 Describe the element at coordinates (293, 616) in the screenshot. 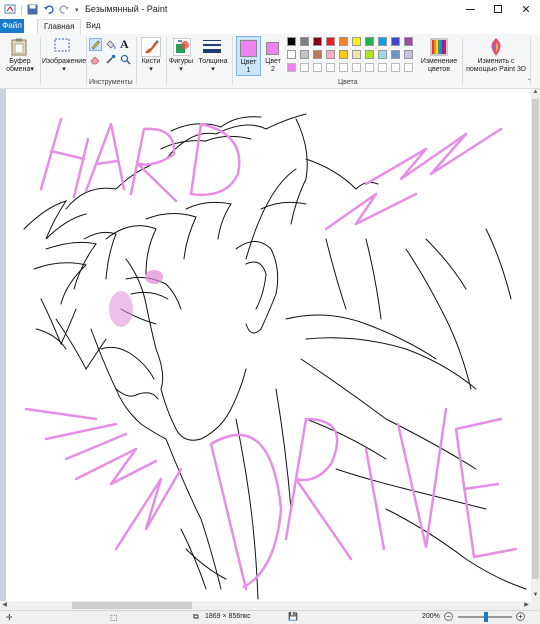

I see `file-size-icon: 💾` at that location.